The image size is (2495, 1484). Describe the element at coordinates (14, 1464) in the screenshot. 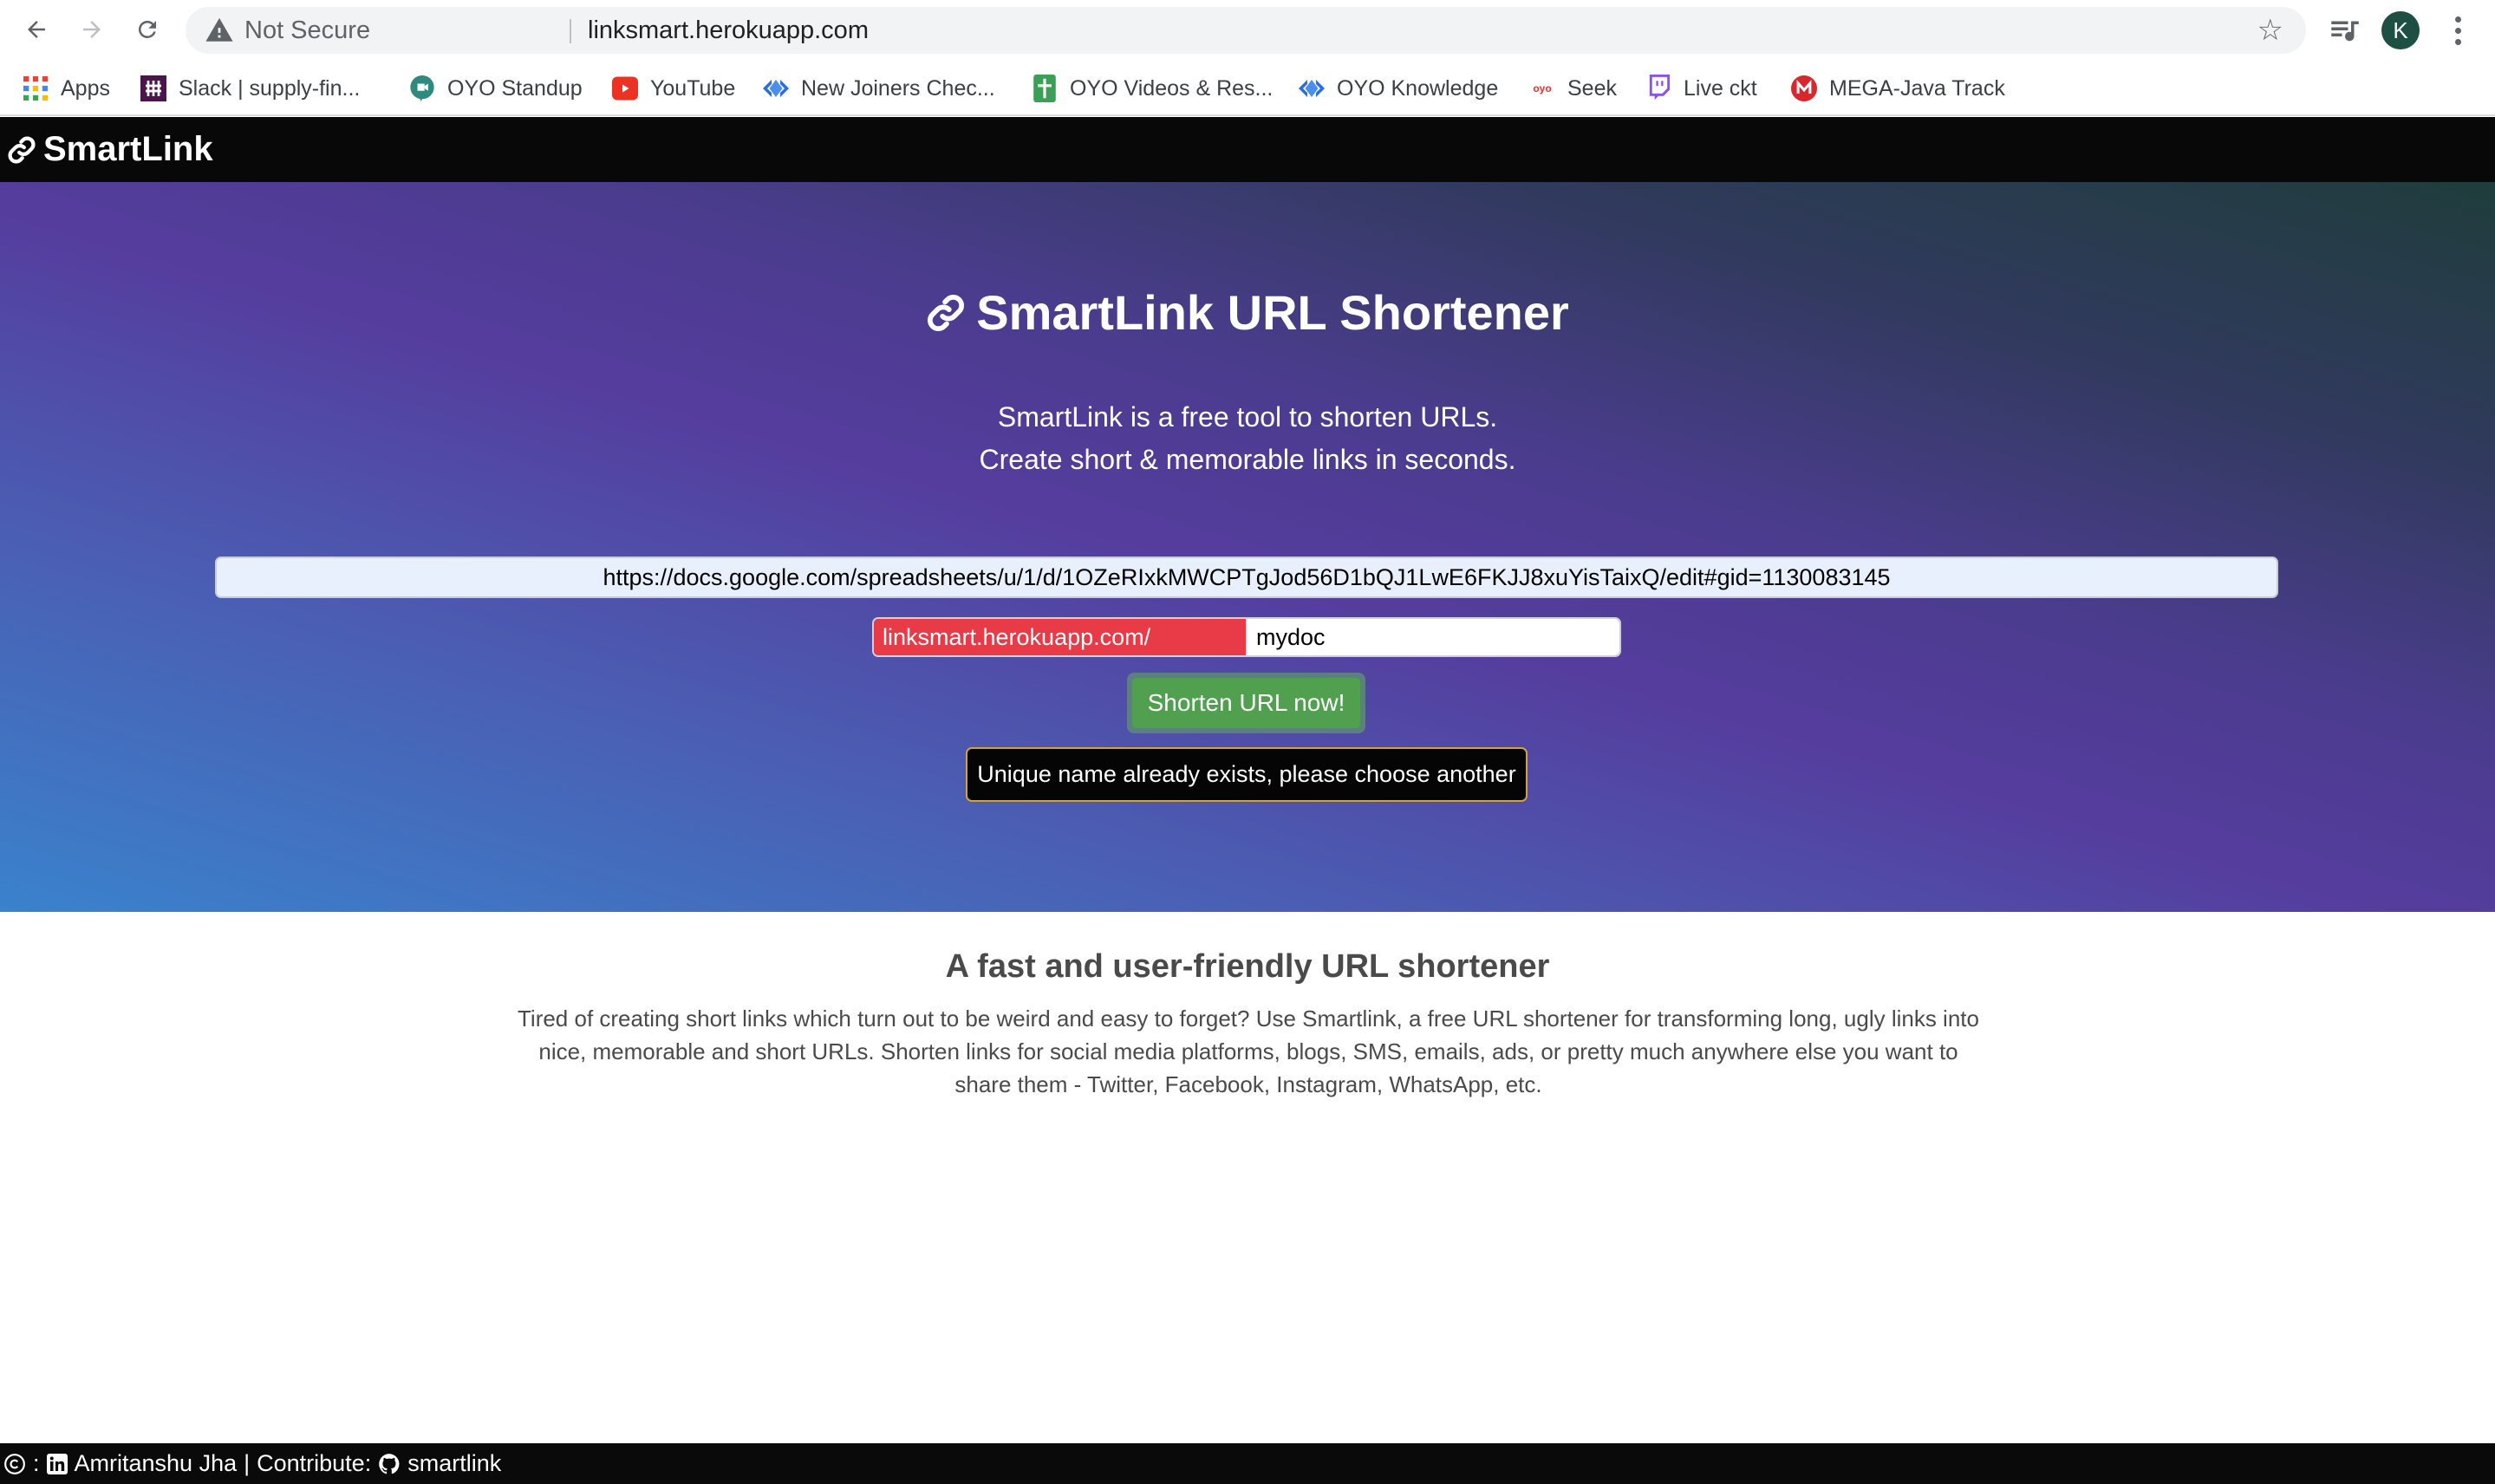

I see `copyright-icon` at that location.